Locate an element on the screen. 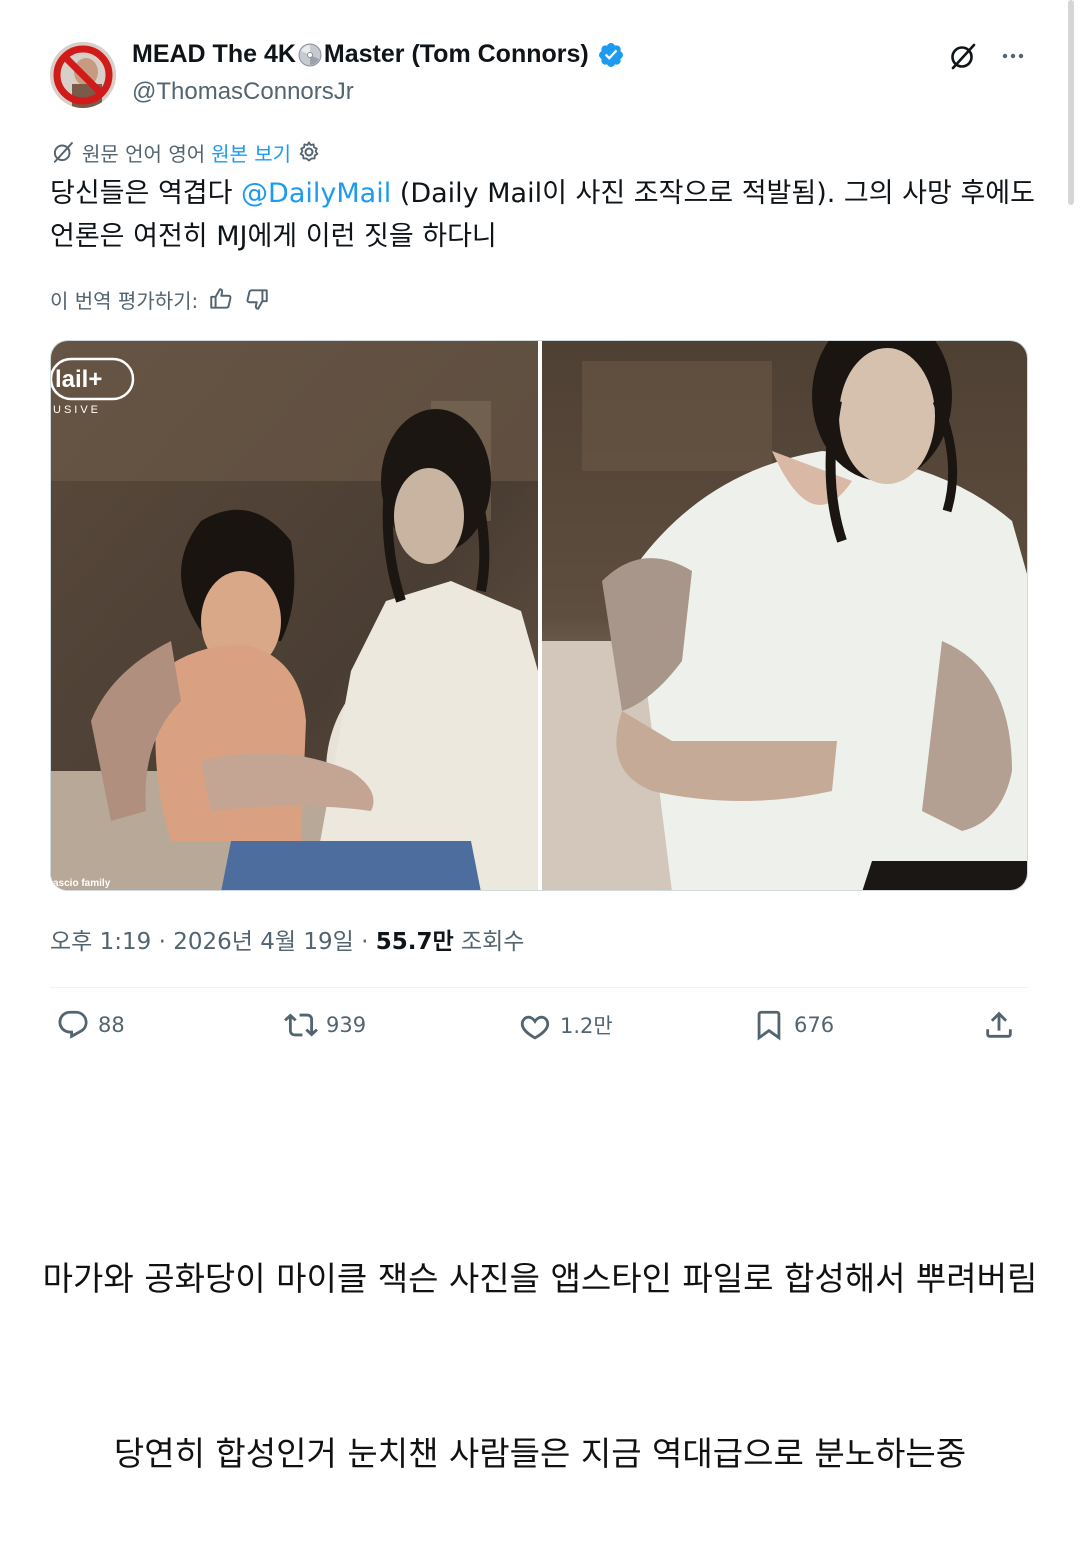  left-watermark-subtext: USIVE is located at coordinates (77, 410).